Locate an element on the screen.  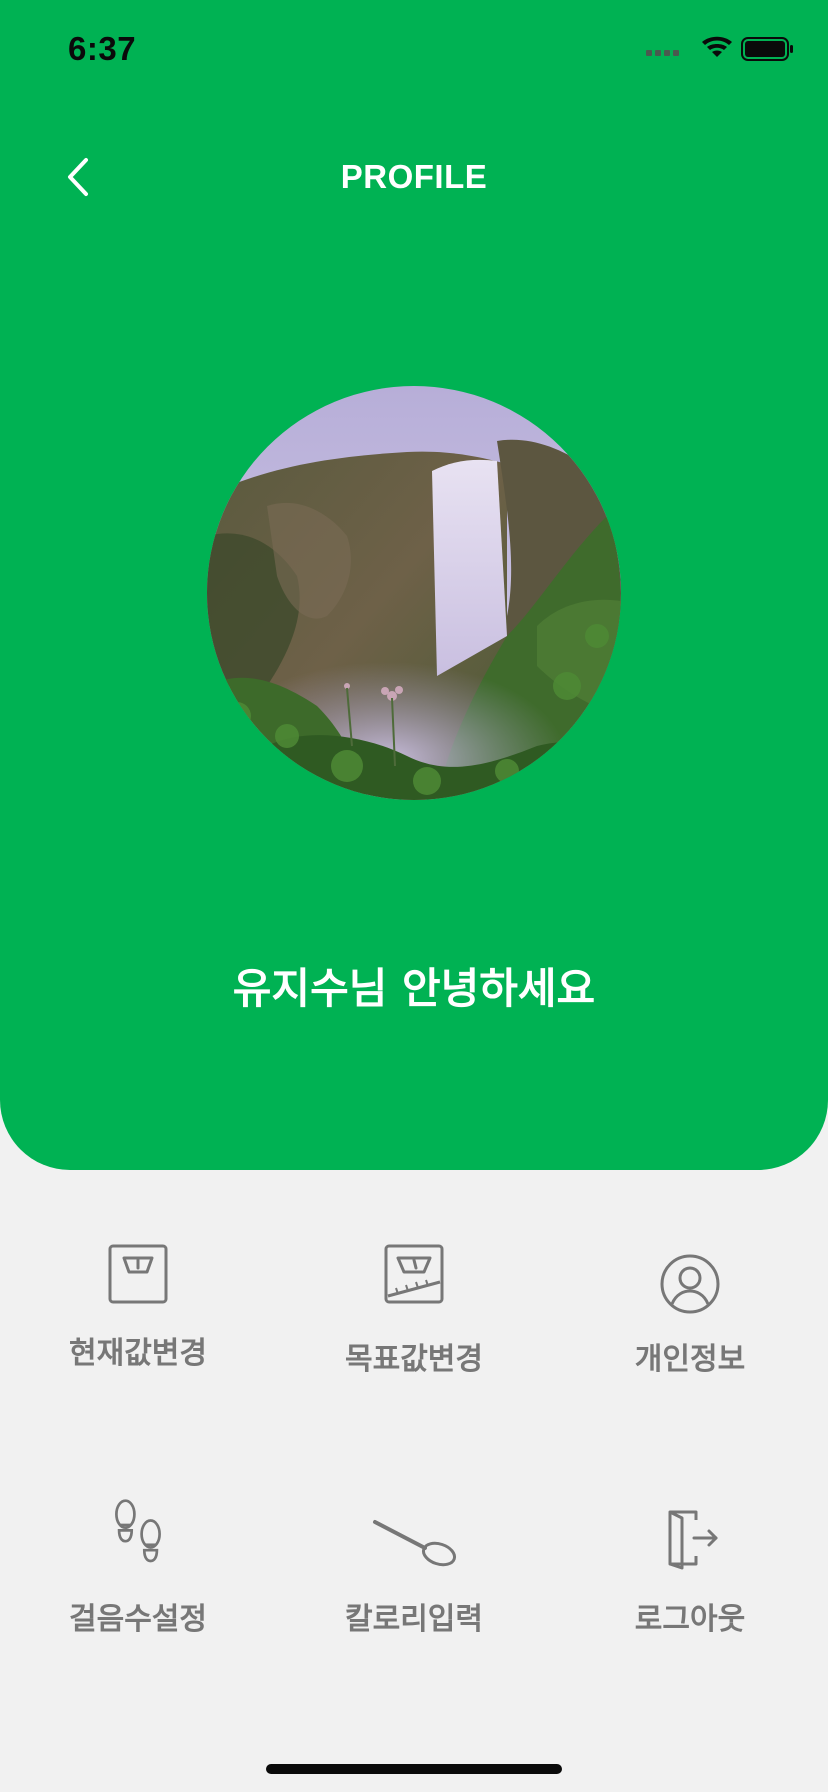
menu-label-current-value: 현재값변경 is located at coordinates (138, 1353).